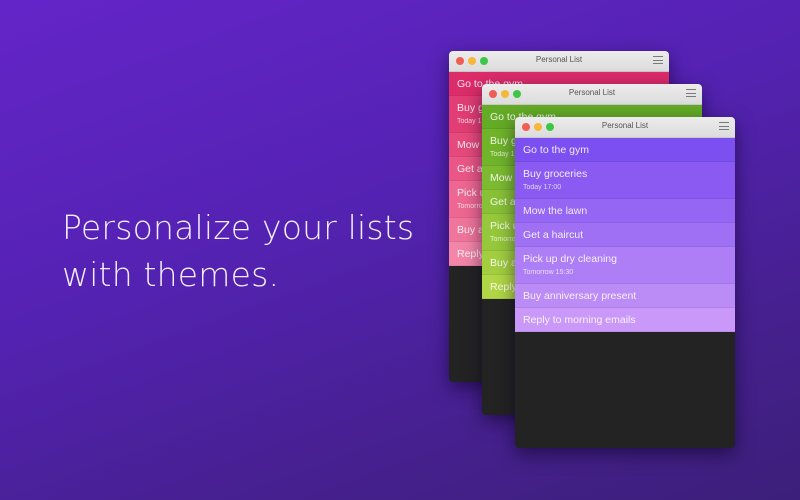 The image size is (800, 500). I want to click on headline: Personalize your lists with themes., so click(238, 251).